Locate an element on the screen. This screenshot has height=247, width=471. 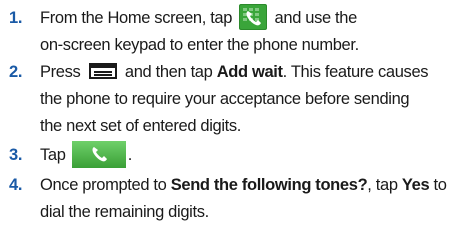
phone-dialer-icon is located at coordinates (253, 16).